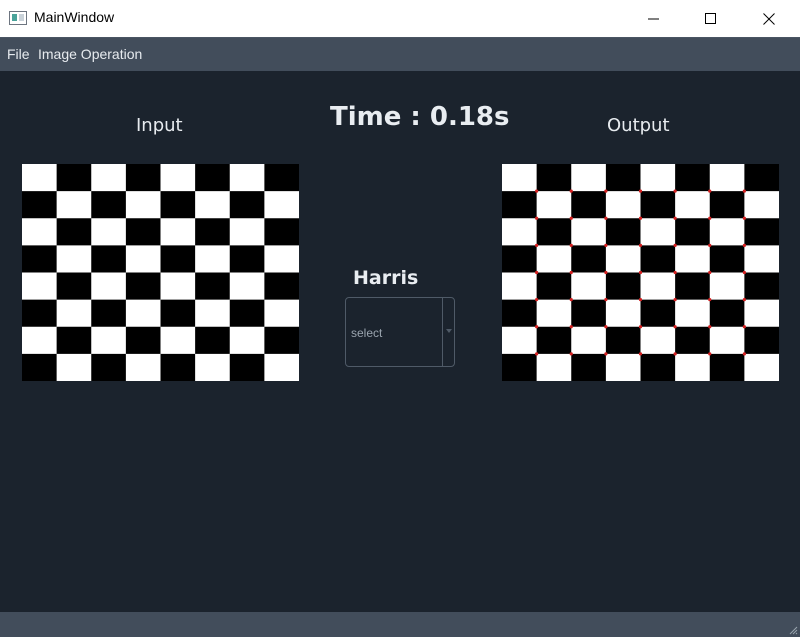 Image resolution: width=800 pixels, height=637 pixels. Describe the element at coordinates (400, 332) in the screenshot. I see `harris-select-combobox: select` at that location.